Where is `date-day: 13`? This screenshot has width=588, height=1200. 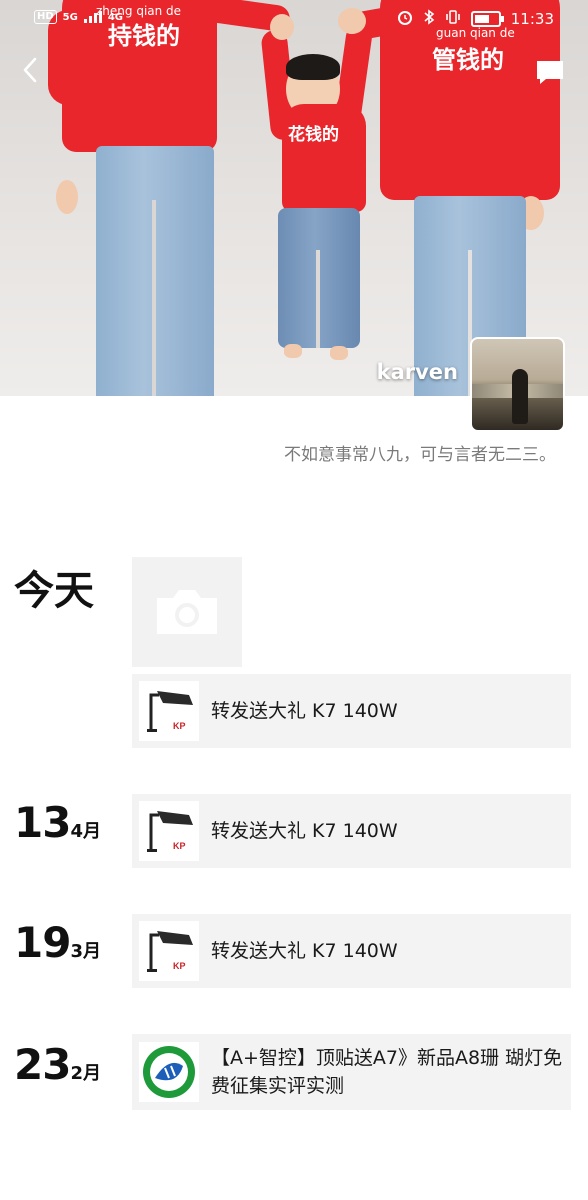 date-day: 13 is located at coordinates (42, 822).